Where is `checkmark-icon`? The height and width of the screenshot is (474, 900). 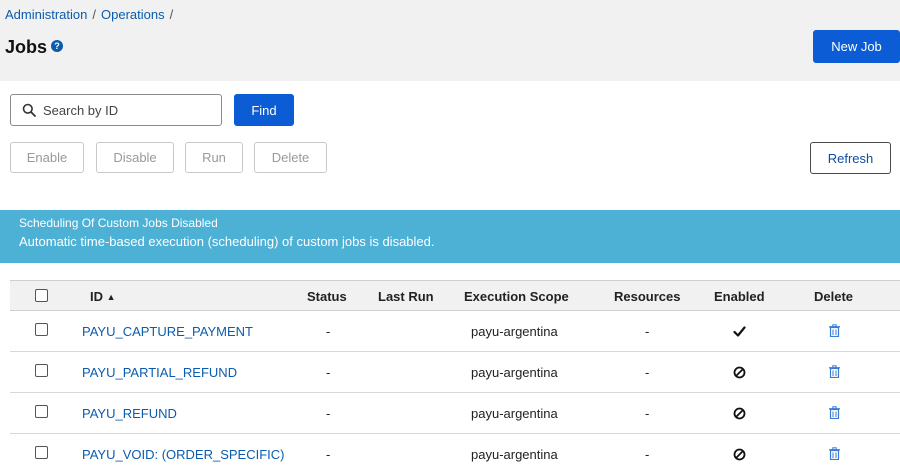
checkmark-icon is located at coordinates (739, 331).